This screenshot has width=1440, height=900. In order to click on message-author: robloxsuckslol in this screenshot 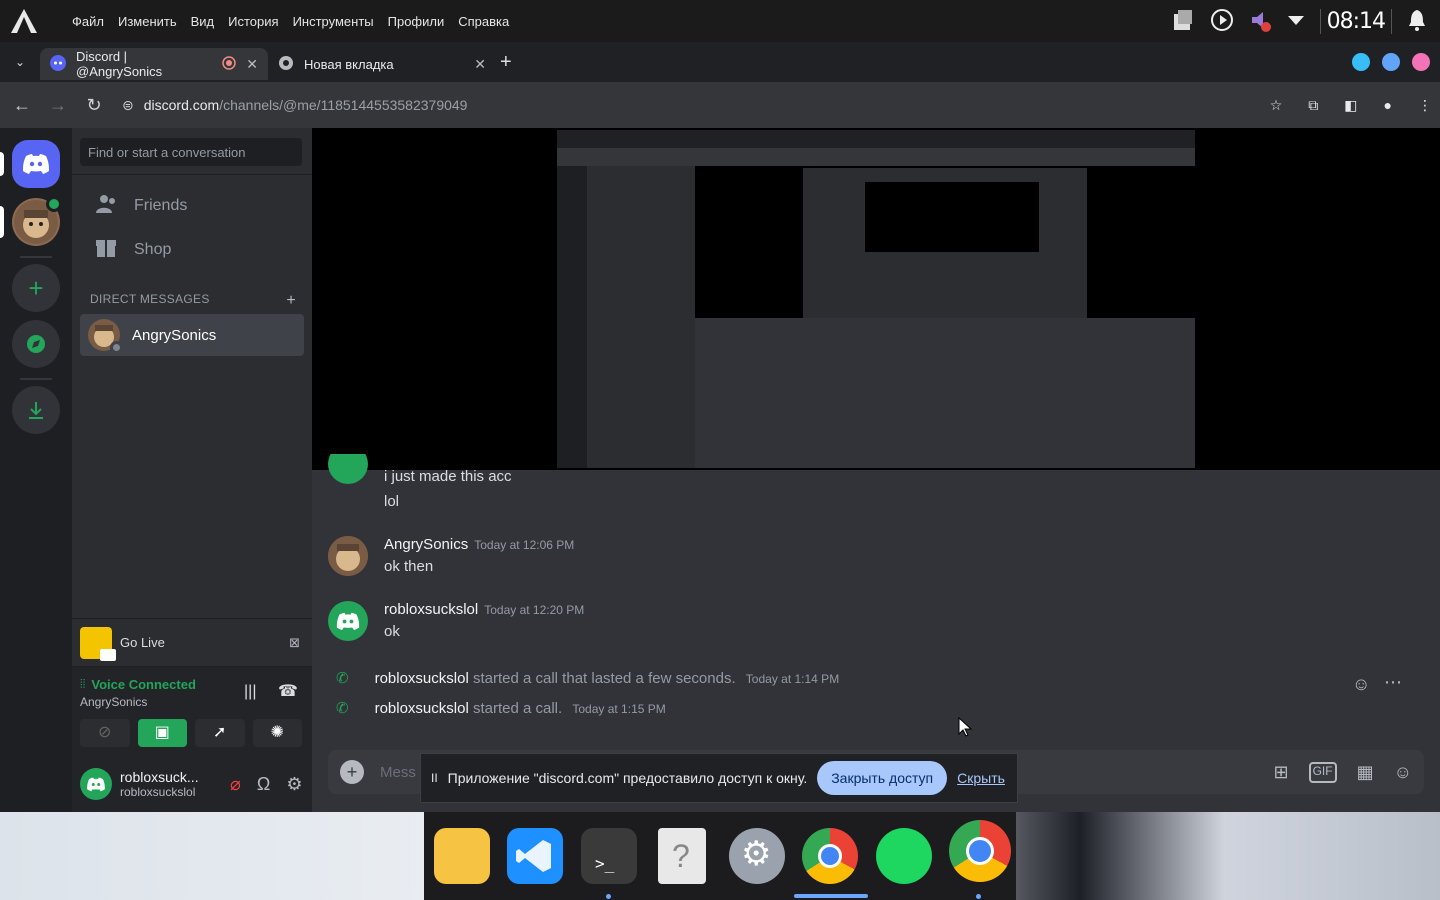, I will do `click(431, 609)`.